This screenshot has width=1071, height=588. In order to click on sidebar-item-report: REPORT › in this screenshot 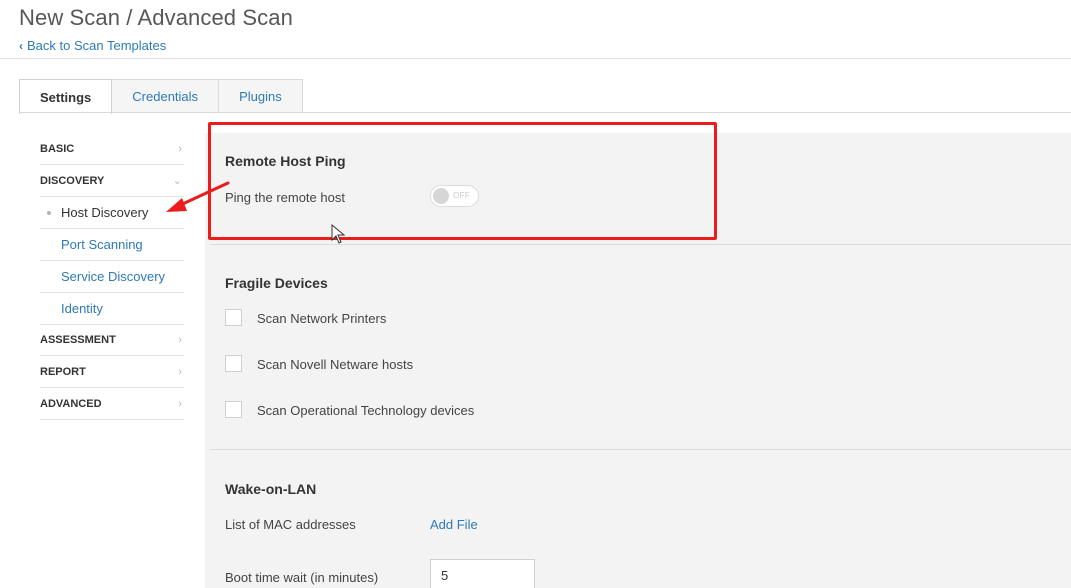, I will do `click(112, 372)`.